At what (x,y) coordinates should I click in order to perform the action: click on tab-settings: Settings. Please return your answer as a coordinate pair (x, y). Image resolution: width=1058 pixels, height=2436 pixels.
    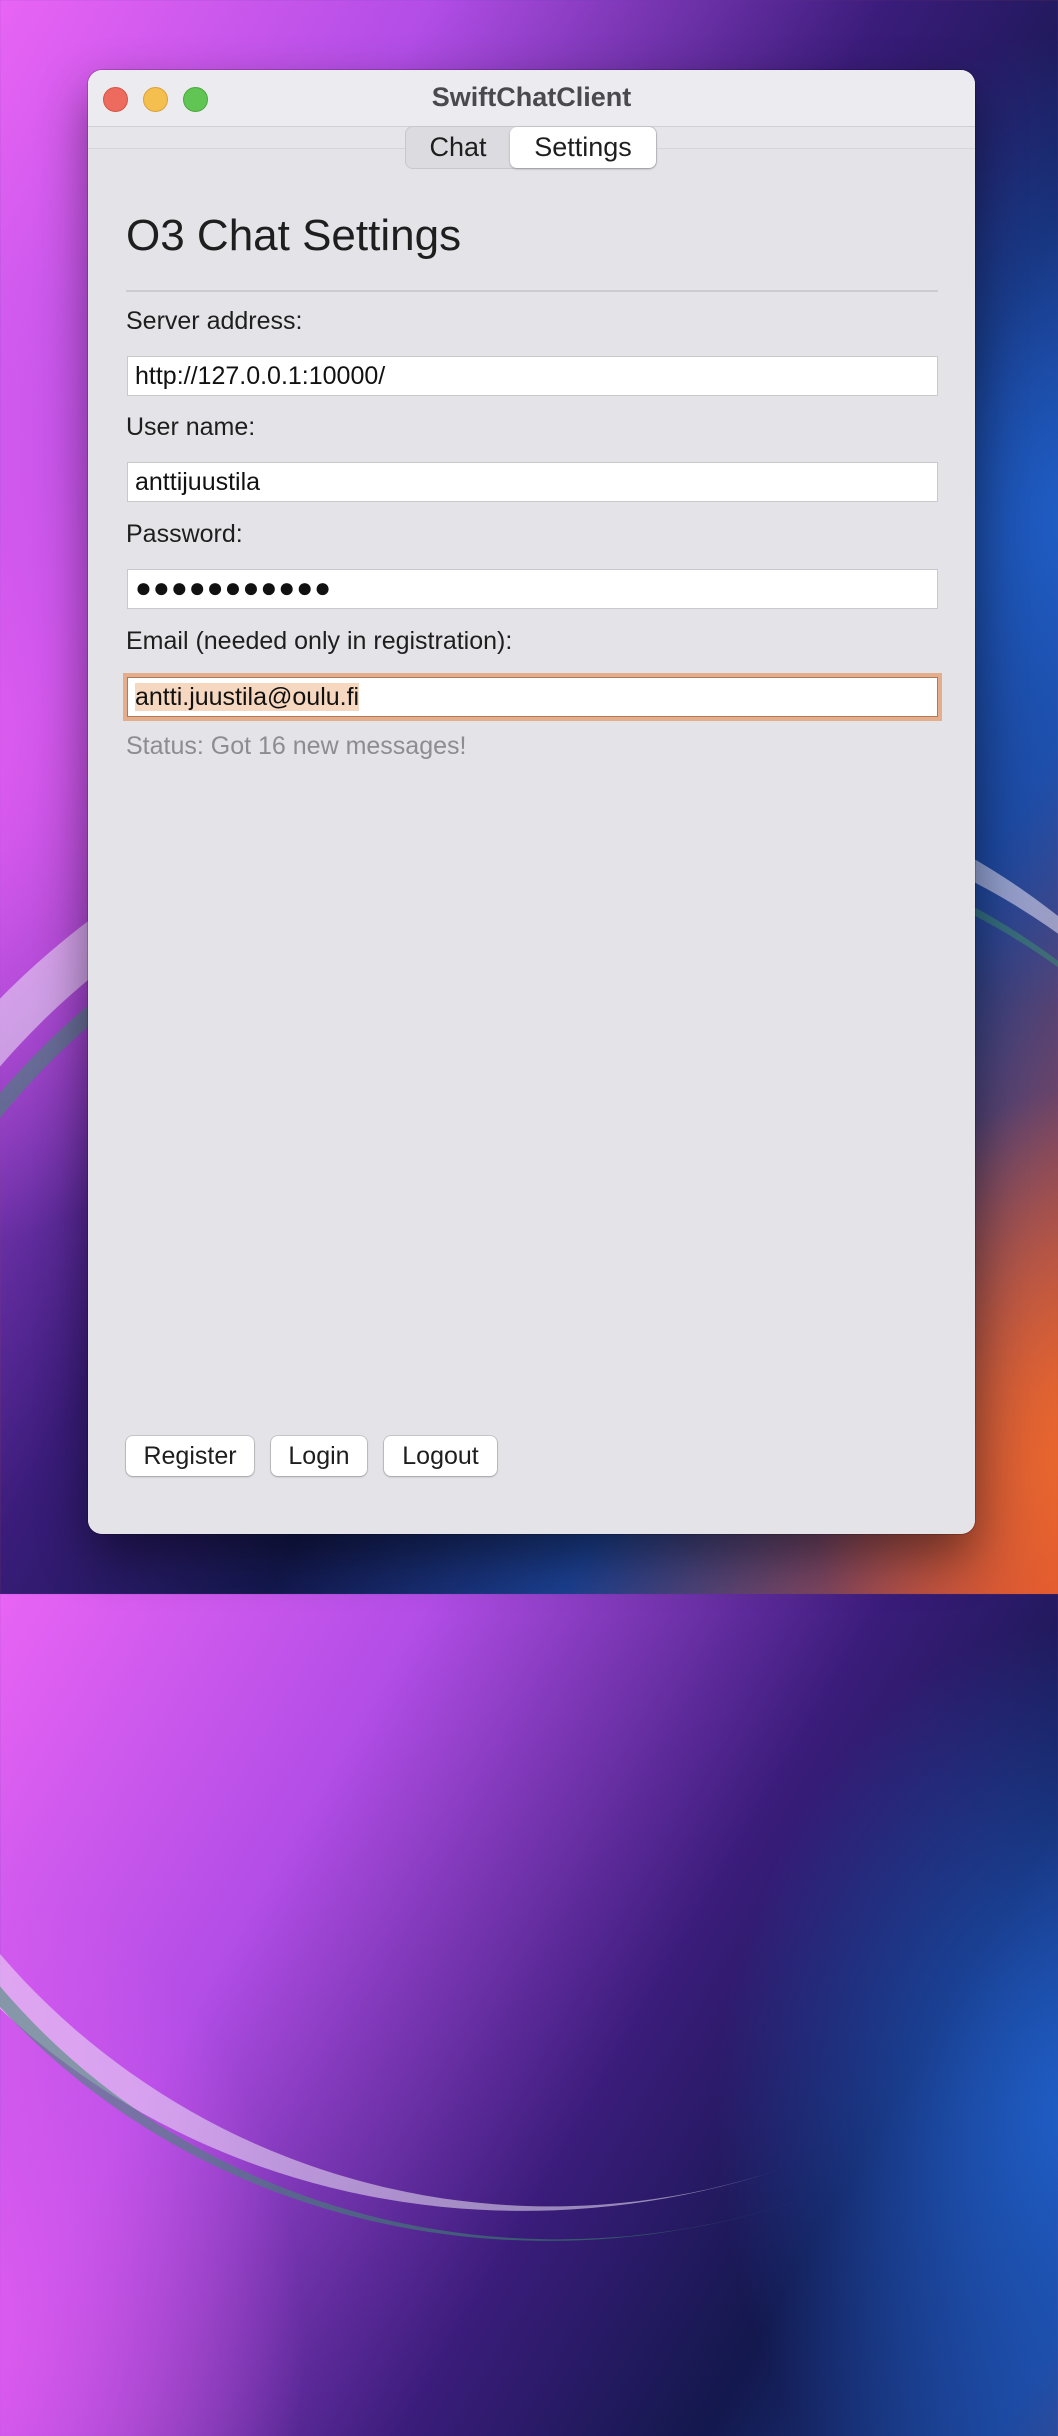
    Looking at the image, I should click on (583, 147).